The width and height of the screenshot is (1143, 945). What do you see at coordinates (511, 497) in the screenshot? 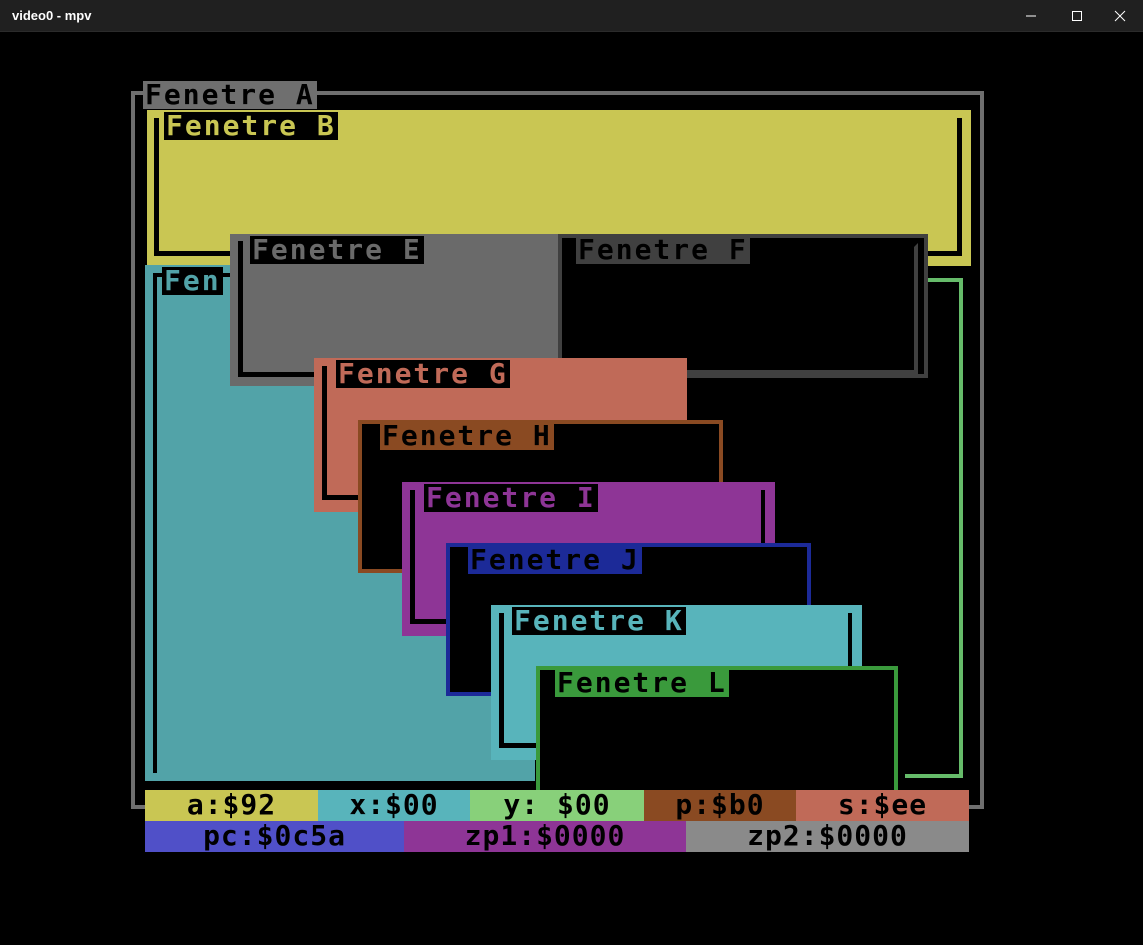
I see `window-i-title: Fenetre I` at bounding box center [511, 497].